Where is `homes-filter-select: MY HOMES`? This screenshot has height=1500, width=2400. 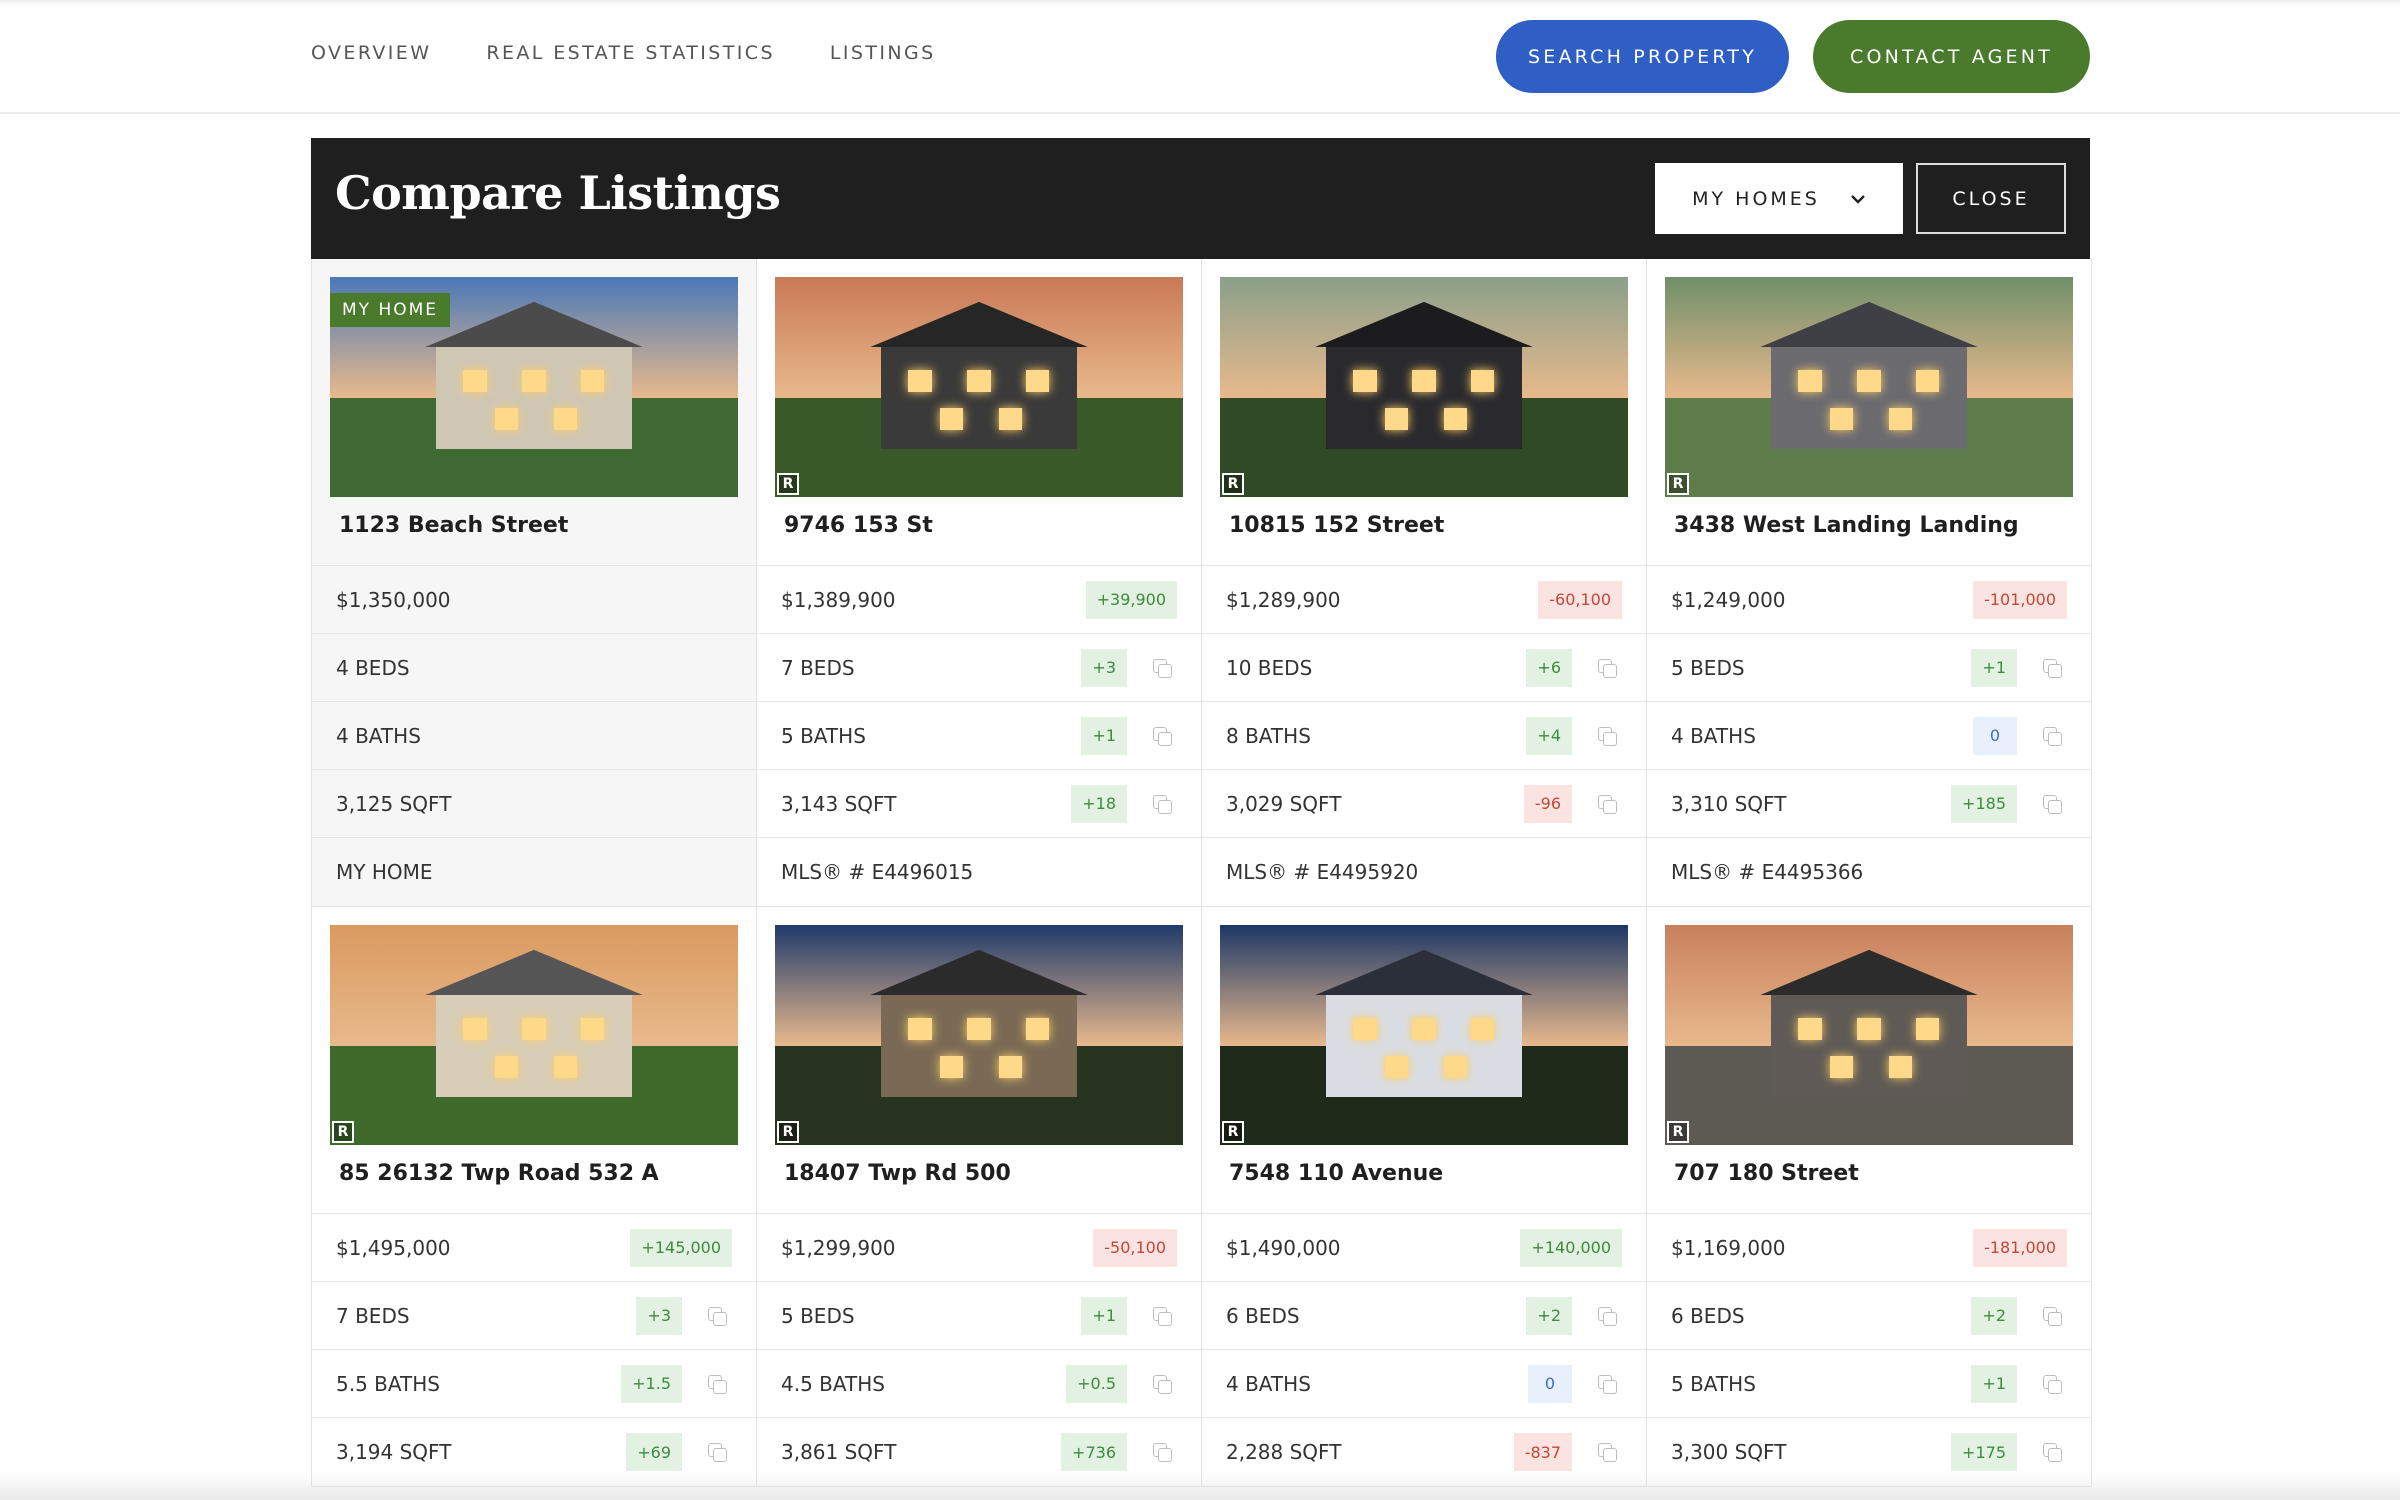
homes-filter-select: MY HOMES is located at coordinates (1779, 198).